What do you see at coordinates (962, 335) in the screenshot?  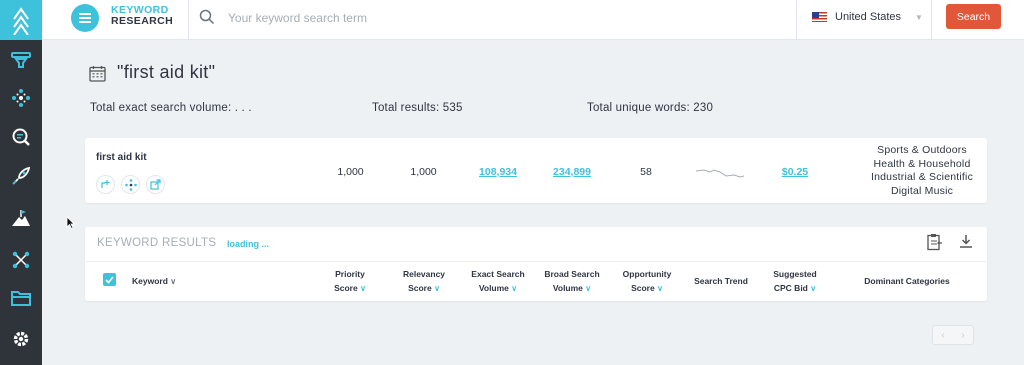 I see `next-page-icon: ›` at bounding box center [962, 335].